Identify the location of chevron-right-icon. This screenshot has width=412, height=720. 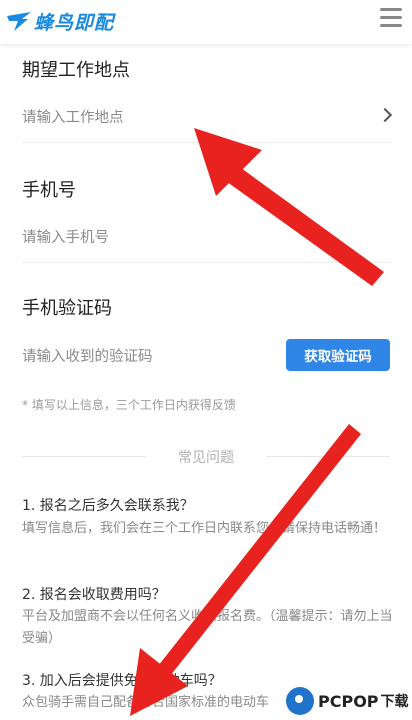
(385, 115).